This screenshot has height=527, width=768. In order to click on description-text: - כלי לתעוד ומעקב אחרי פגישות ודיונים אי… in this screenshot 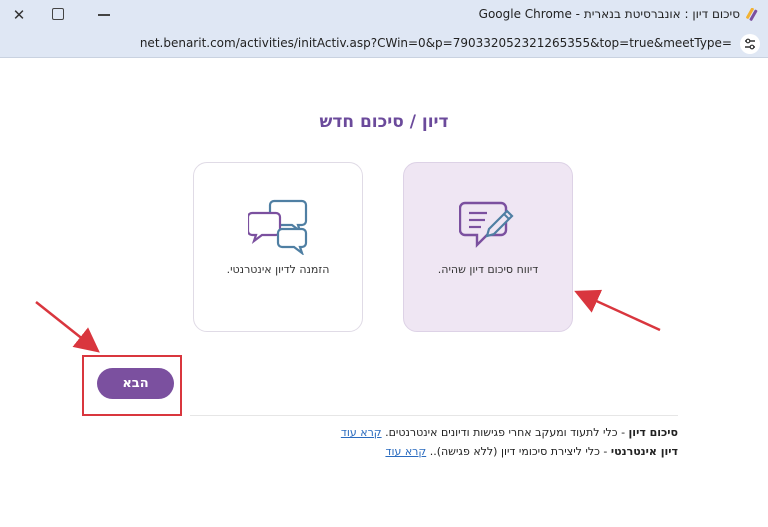, I will do `click(505, 432)`.